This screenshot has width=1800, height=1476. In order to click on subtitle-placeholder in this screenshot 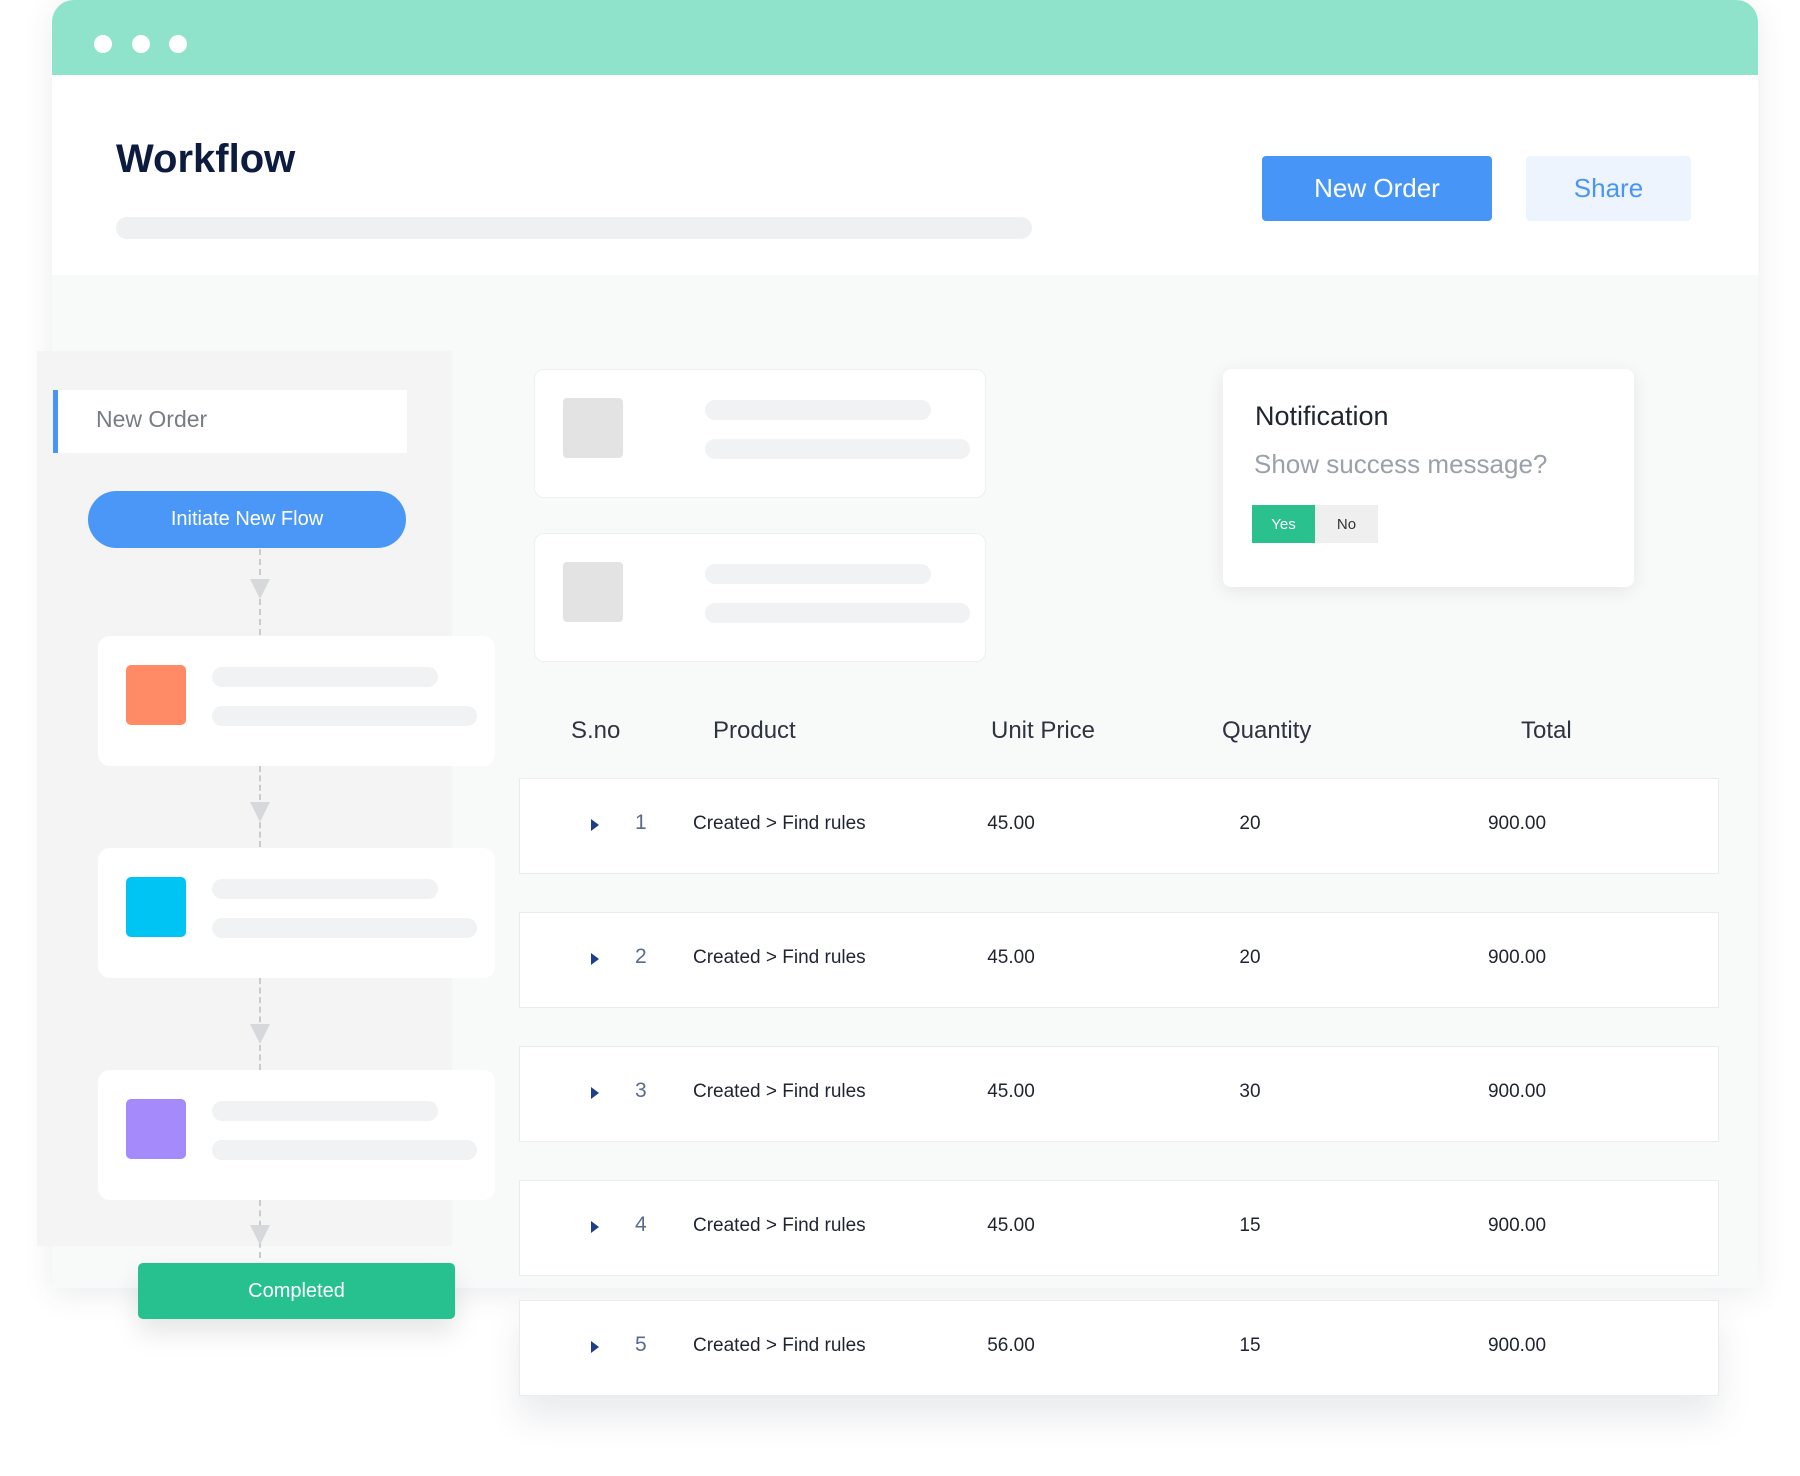, I will do `click(574, 228)`.